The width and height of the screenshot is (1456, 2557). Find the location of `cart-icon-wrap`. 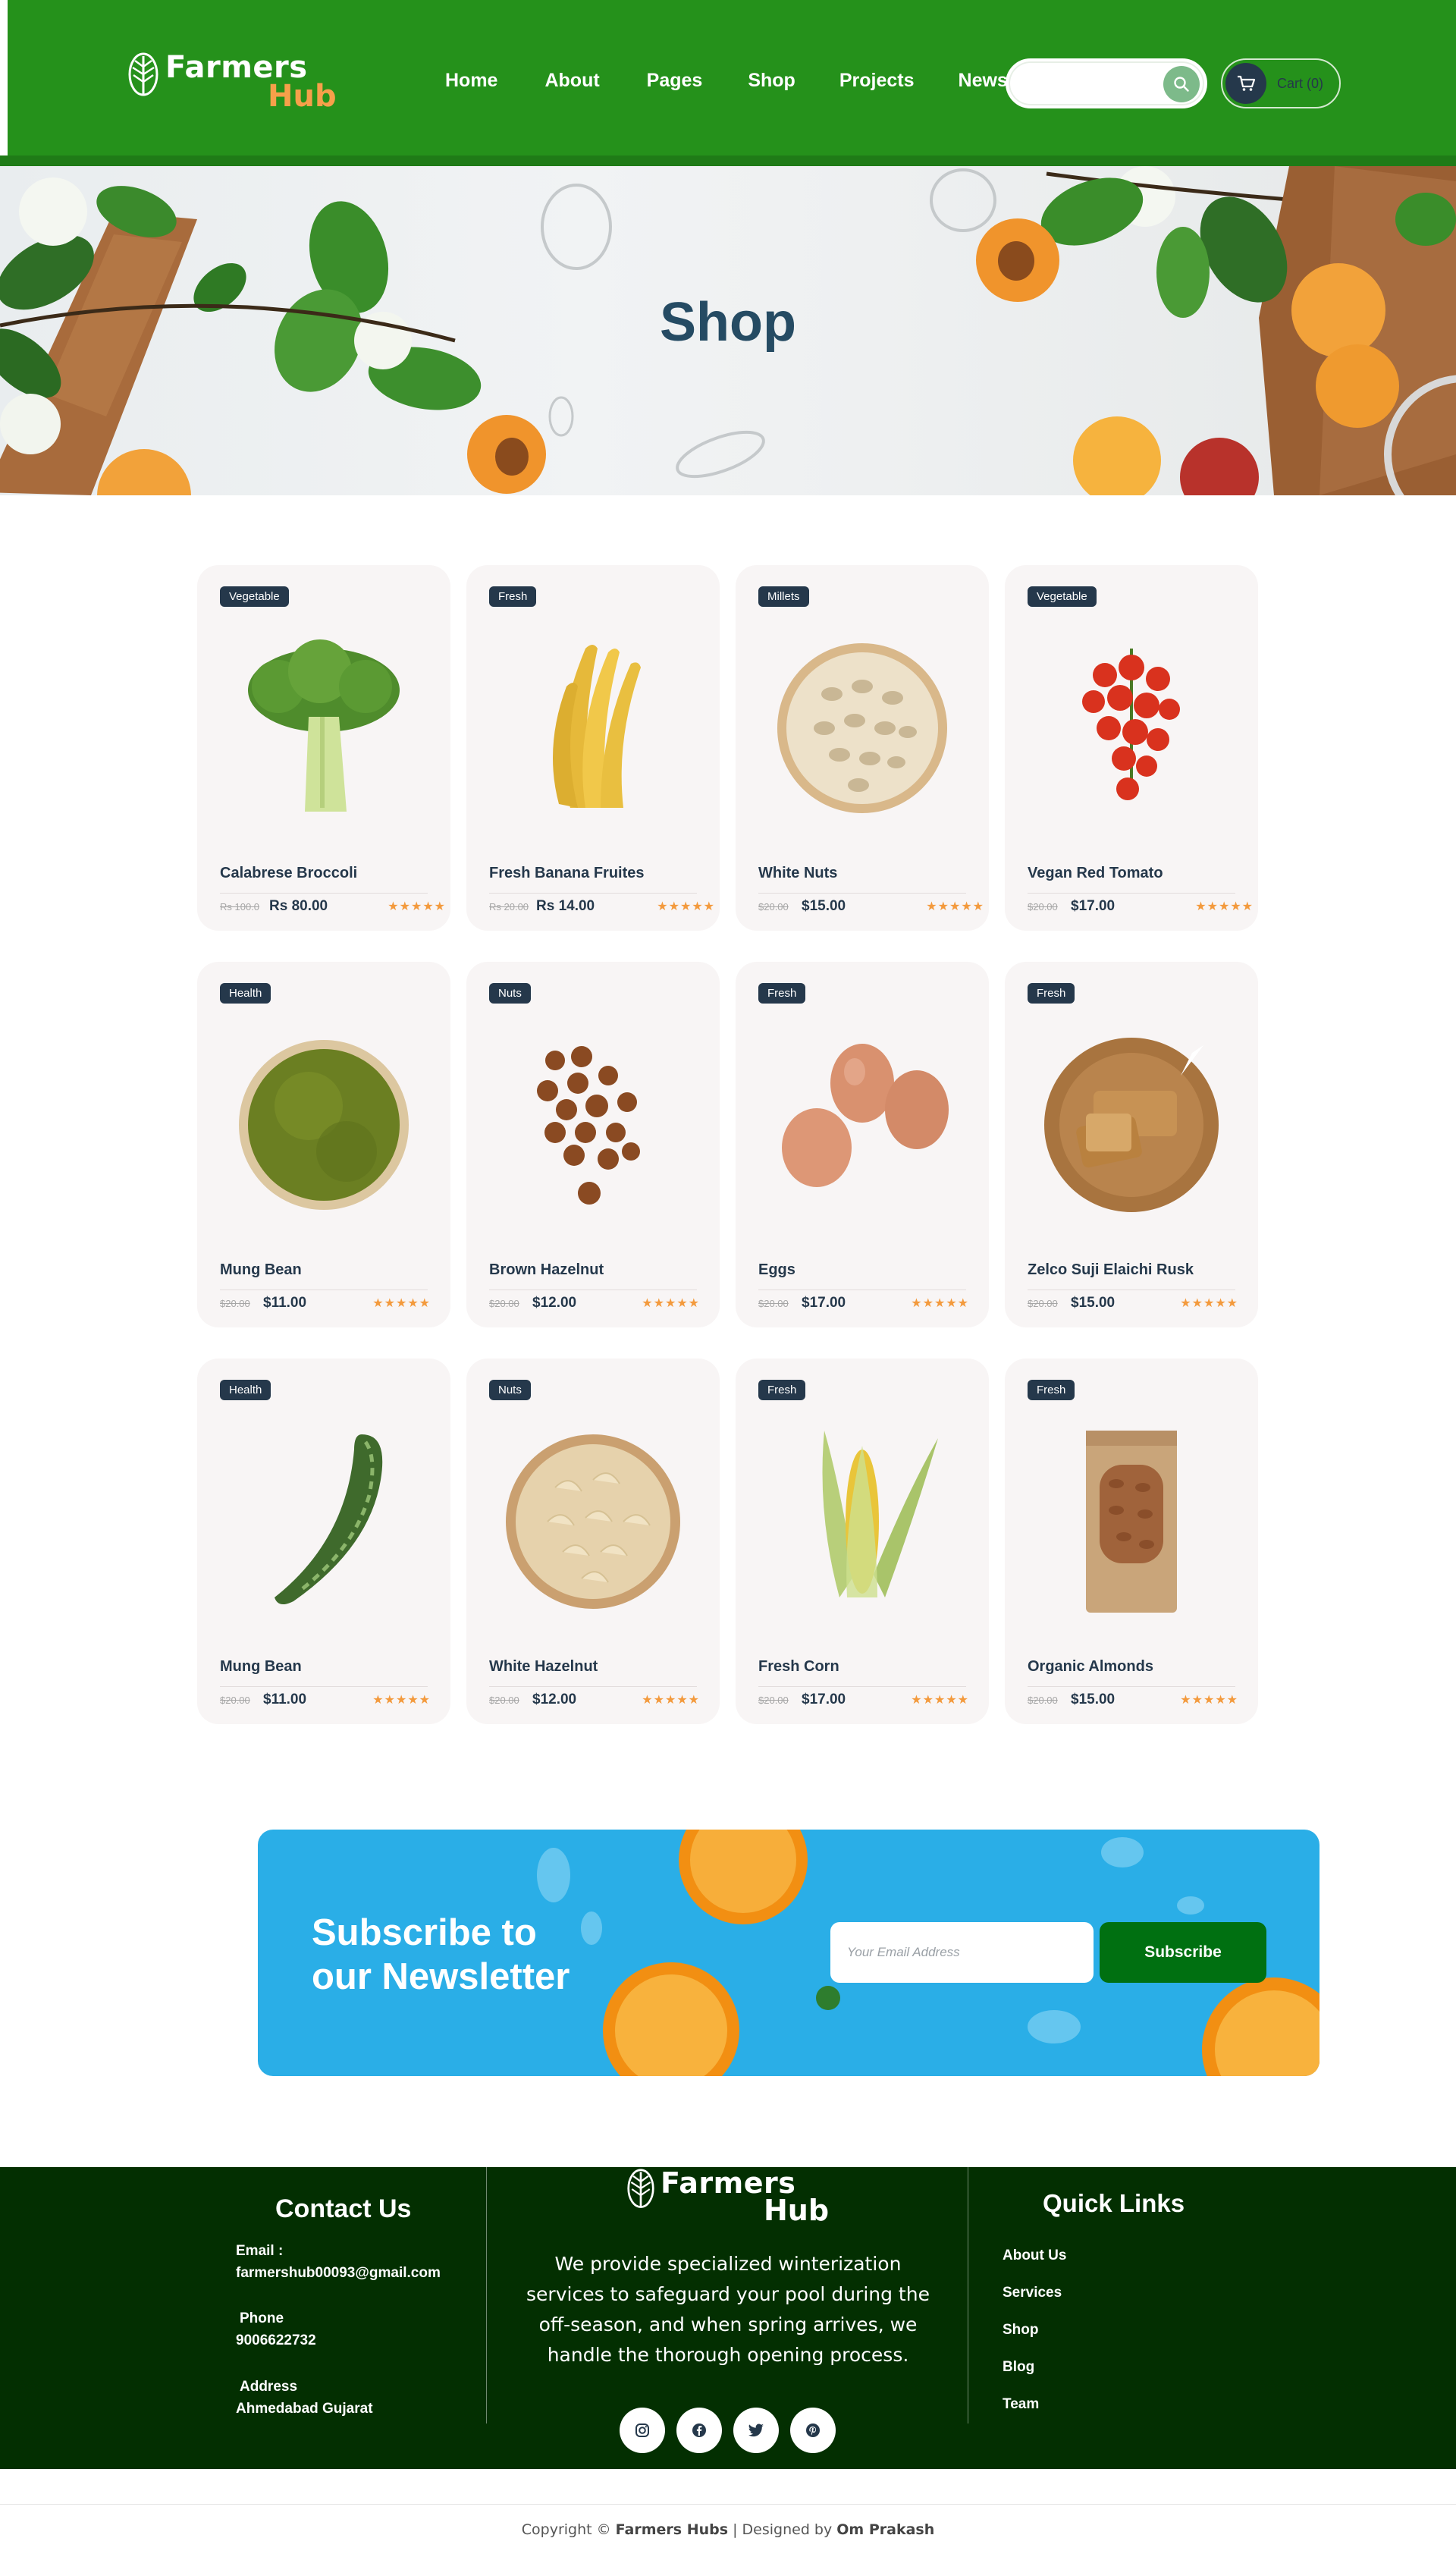

cart-icon-wrap is located at coordinates (1245, 83).